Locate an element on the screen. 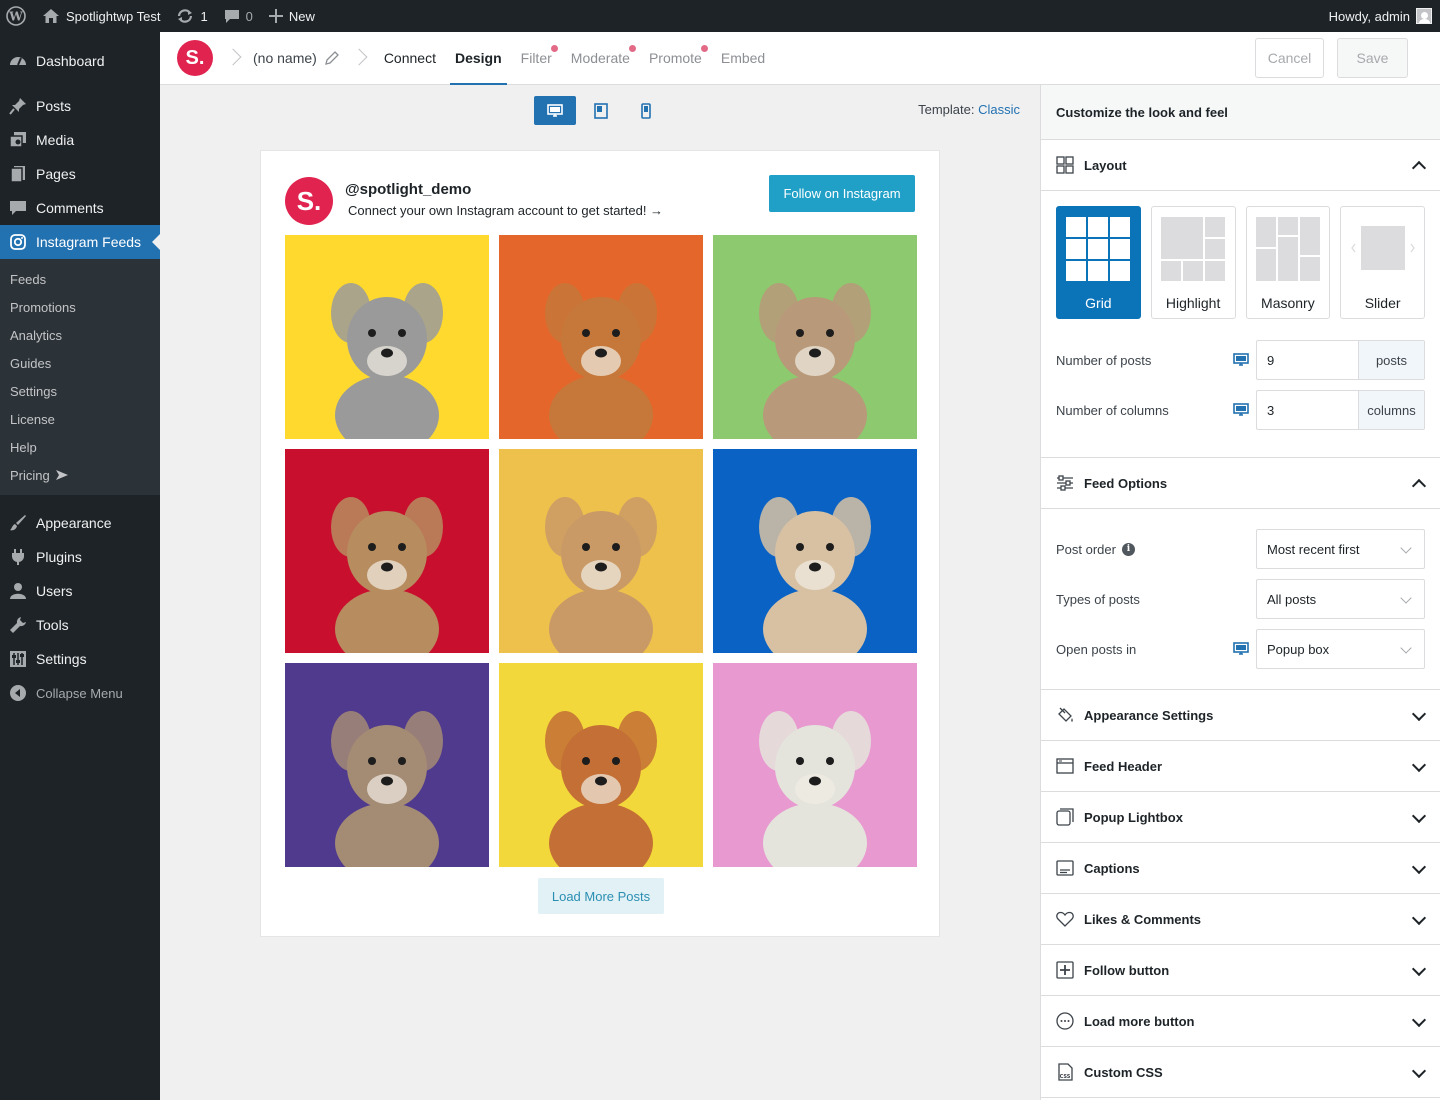 This screenshot has width=1440, height=1100. layout-option-grid: Grid is located at coordinates (1098, 262).